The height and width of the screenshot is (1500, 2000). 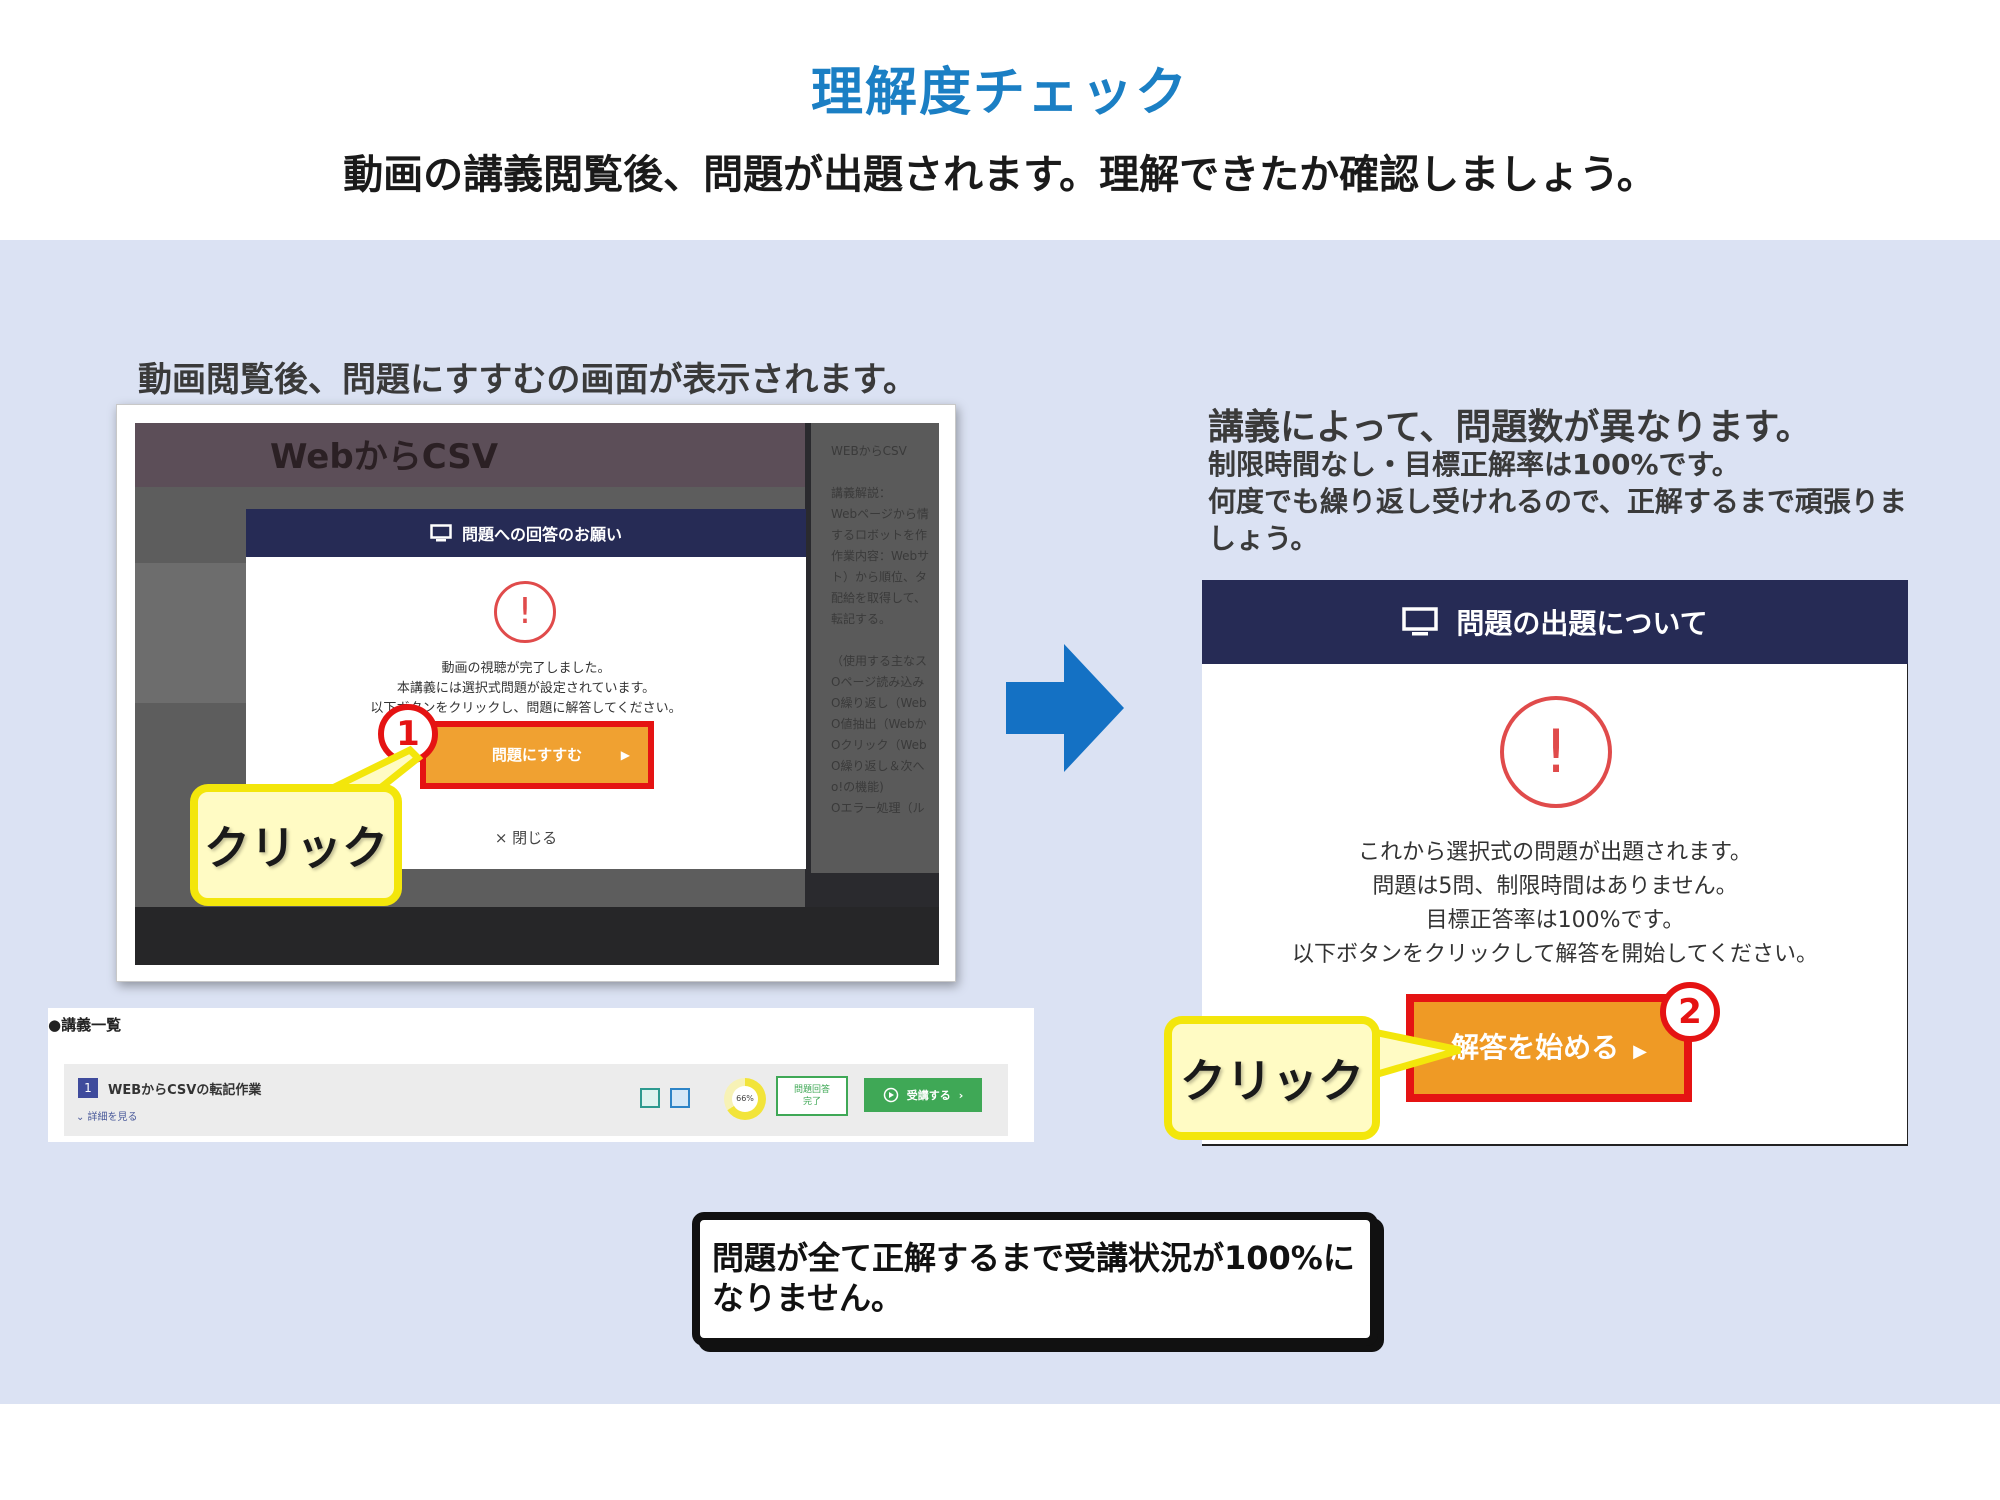 I want to click on chevron-right-icon: ›, so click(x=961, y=1095).